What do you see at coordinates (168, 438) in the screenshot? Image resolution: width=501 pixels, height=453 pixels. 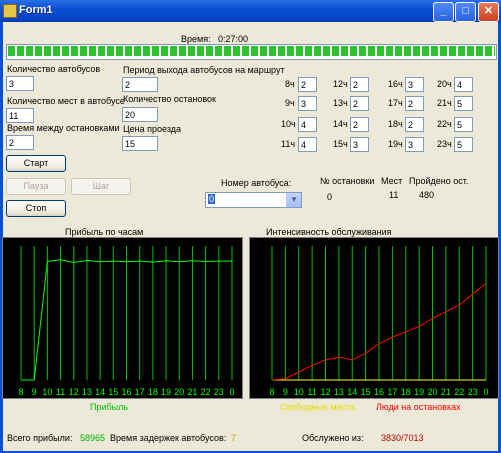 I see `delay-label: Время задержек автобусов:` at bounding box center [168, 438].